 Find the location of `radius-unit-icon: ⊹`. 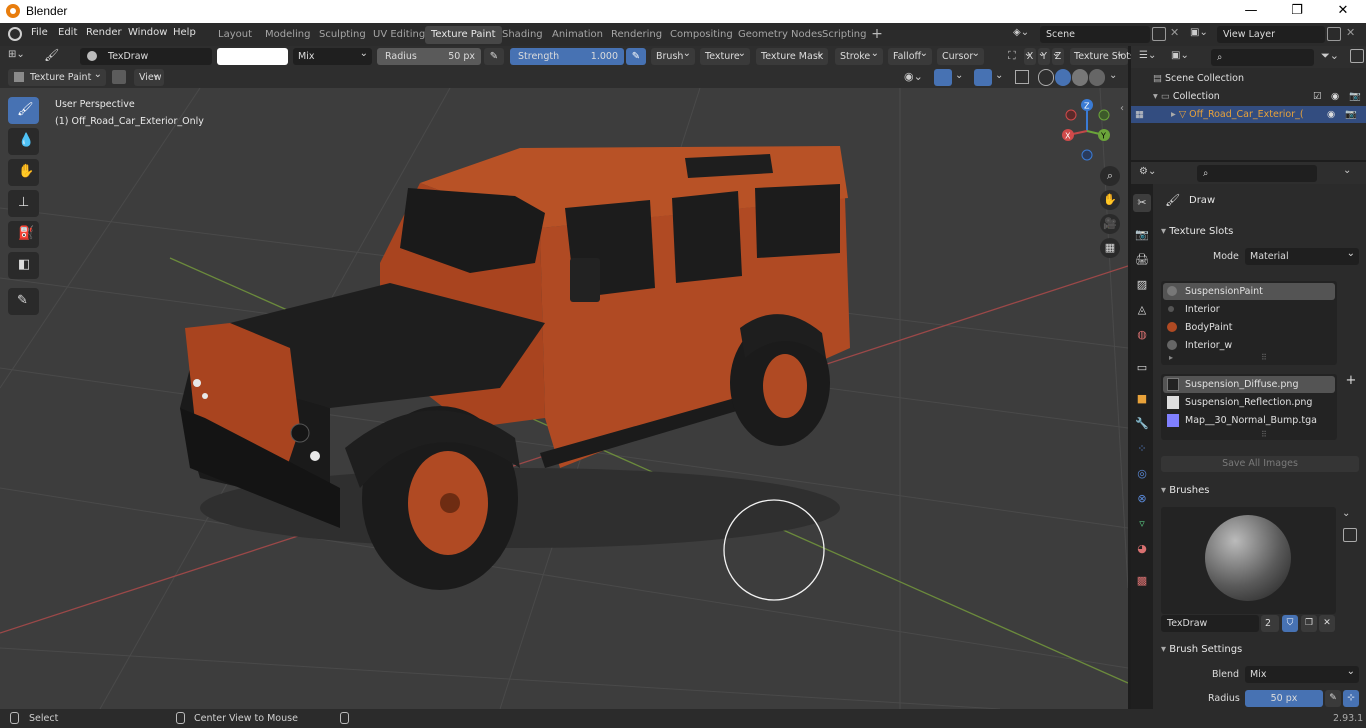

radius-unit-icon: ⊹ is located at coordinates (1351, 698).